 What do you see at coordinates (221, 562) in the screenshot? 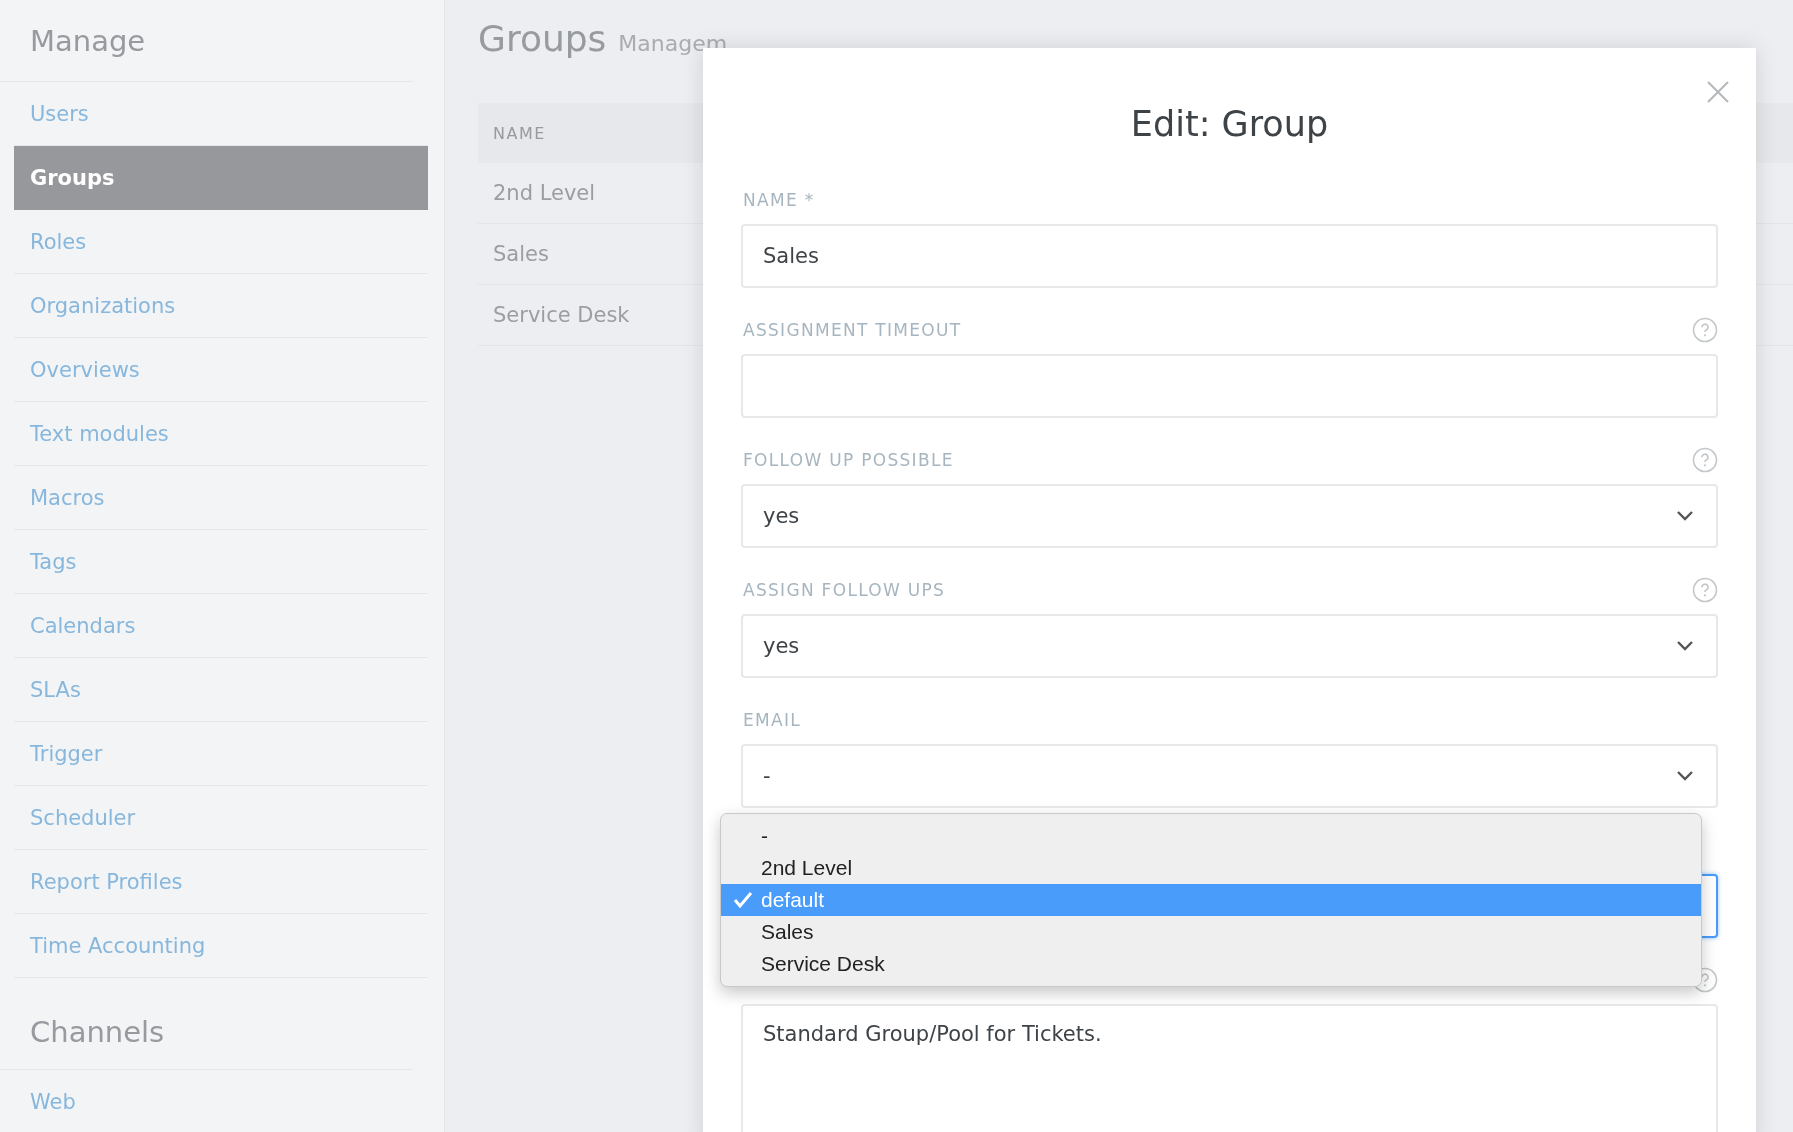
I see `sidebar-item: Tags` at bounding box center [221, 562].